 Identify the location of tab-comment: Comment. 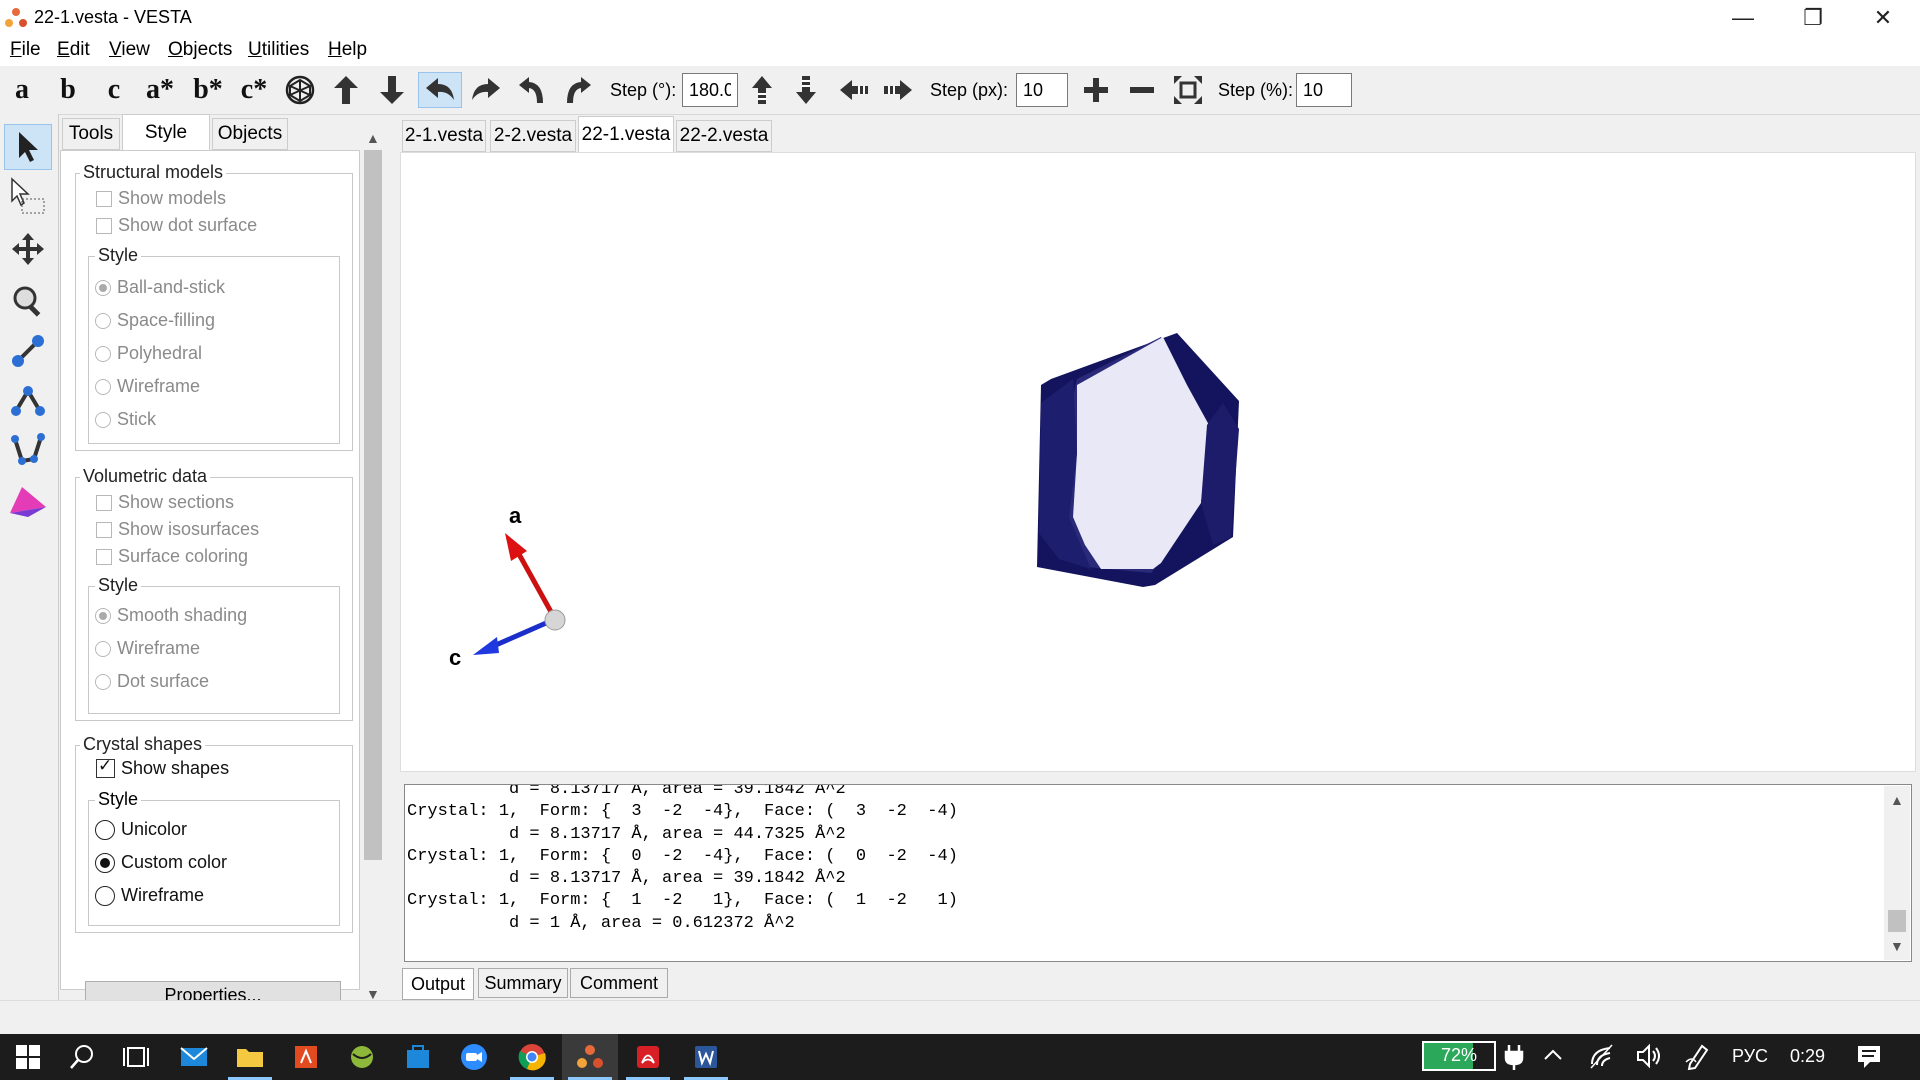
(619, 983).